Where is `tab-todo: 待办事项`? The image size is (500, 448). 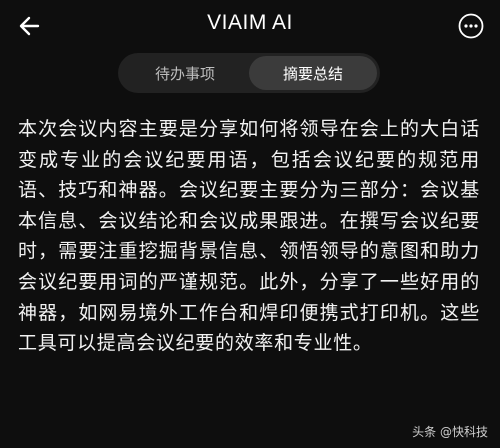
tab-todo: 待办事项 is located at coordinates (185, 73).